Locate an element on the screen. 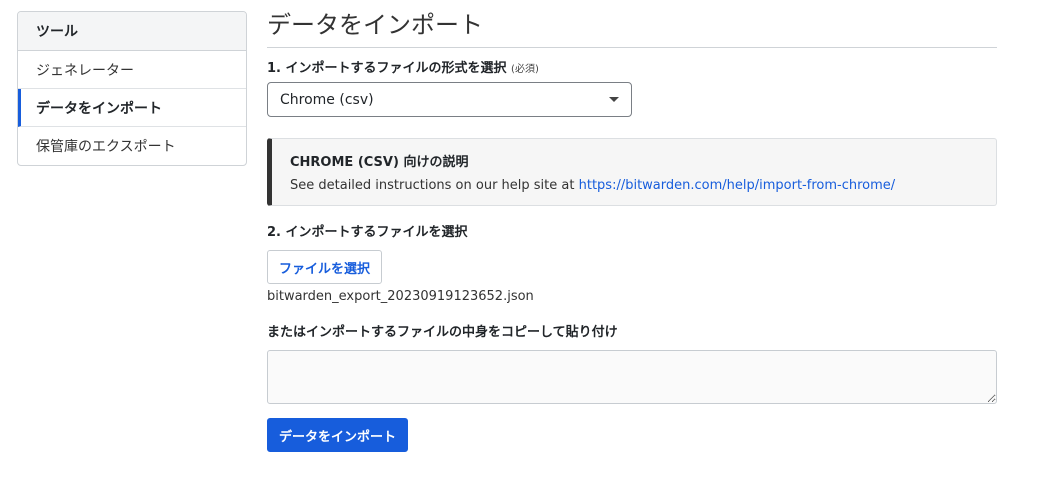  tools-sidebar: ツール ジェネレーター データをインポート 保管庫のエクスポート is located at coordinates (132, 88).